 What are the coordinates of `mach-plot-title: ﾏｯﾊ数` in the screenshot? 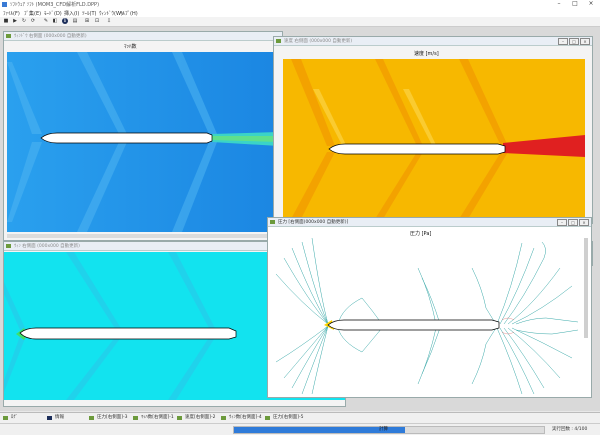 It's located at (130, 47).